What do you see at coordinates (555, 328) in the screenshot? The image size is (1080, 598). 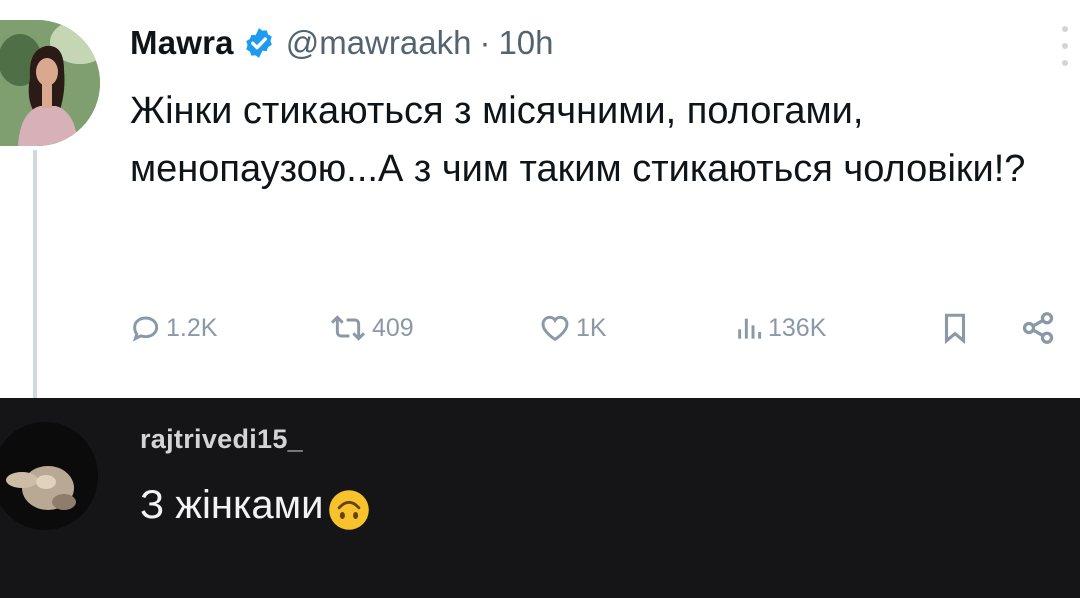 I see `like-icon` at bounding box center [555, 328].